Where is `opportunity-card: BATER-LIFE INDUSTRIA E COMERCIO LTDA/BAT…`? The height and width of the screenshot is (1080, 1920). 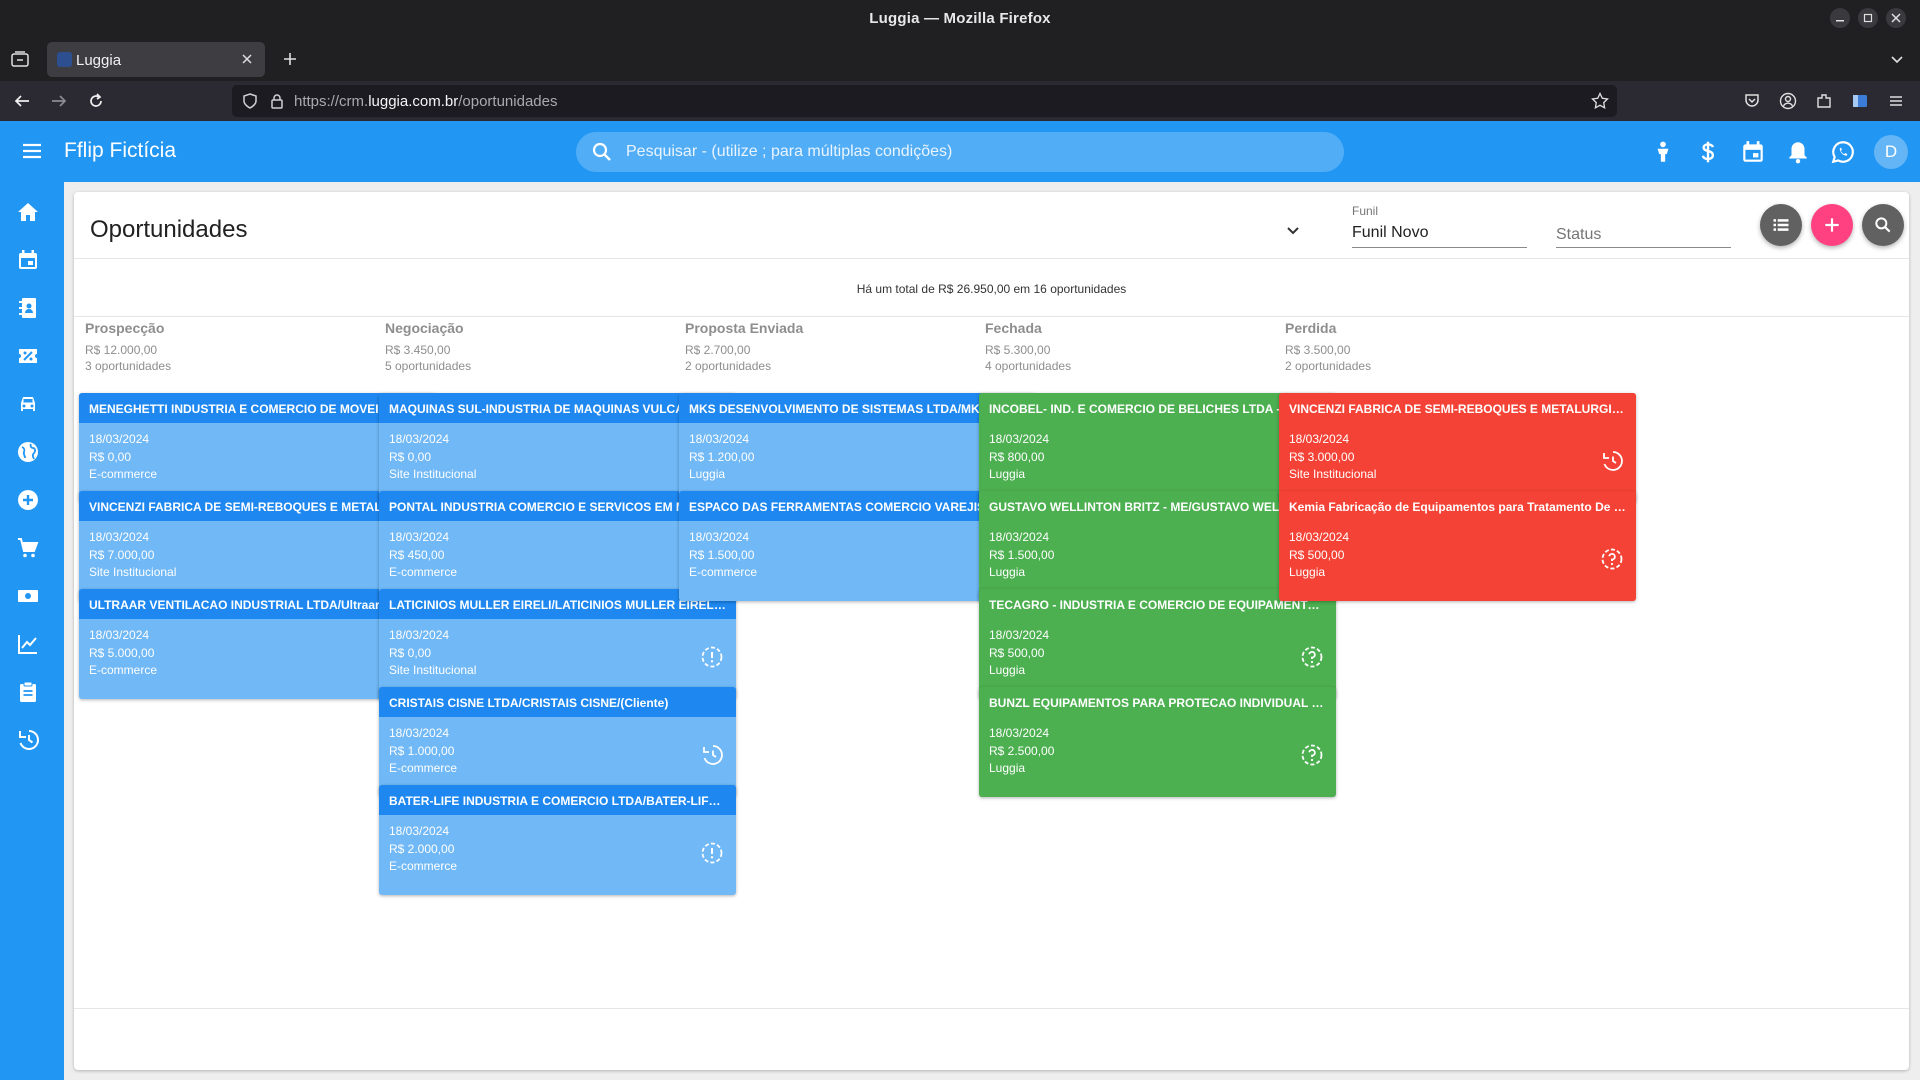 opportunity-card: BATER-LIFE INDUSTRIA E COMERCIO LTDA/BAT… is located at coordinates (557, 840).